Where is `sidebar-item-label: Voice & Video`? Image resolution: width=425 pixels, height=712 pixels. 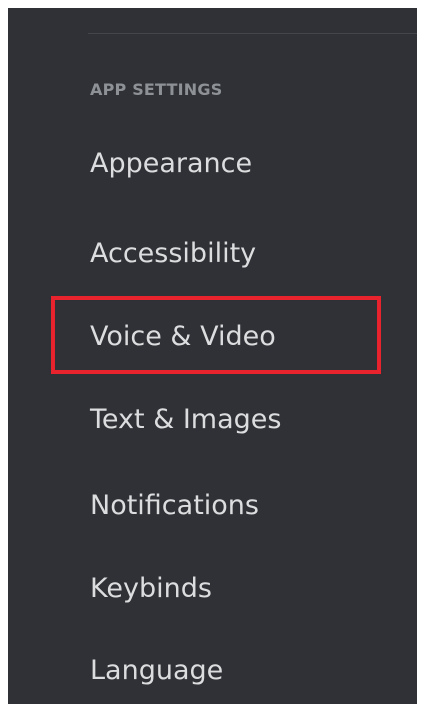 sidebar-item-label: Voice & Video is located at coordinates (183, 336).